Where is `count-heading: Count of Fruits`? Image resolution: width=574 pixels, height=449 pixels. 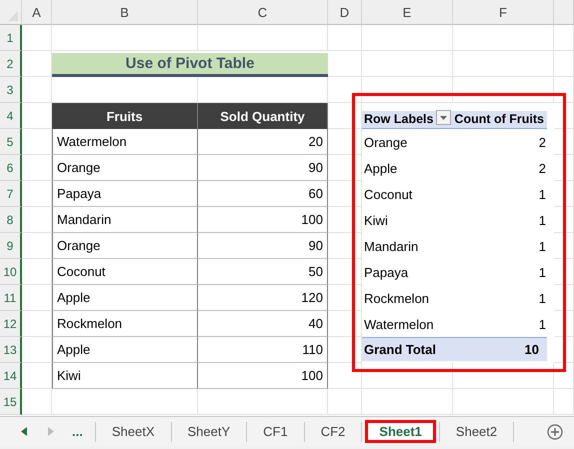
count-heading: Count of Fruits is located at coordinates (499, 119).